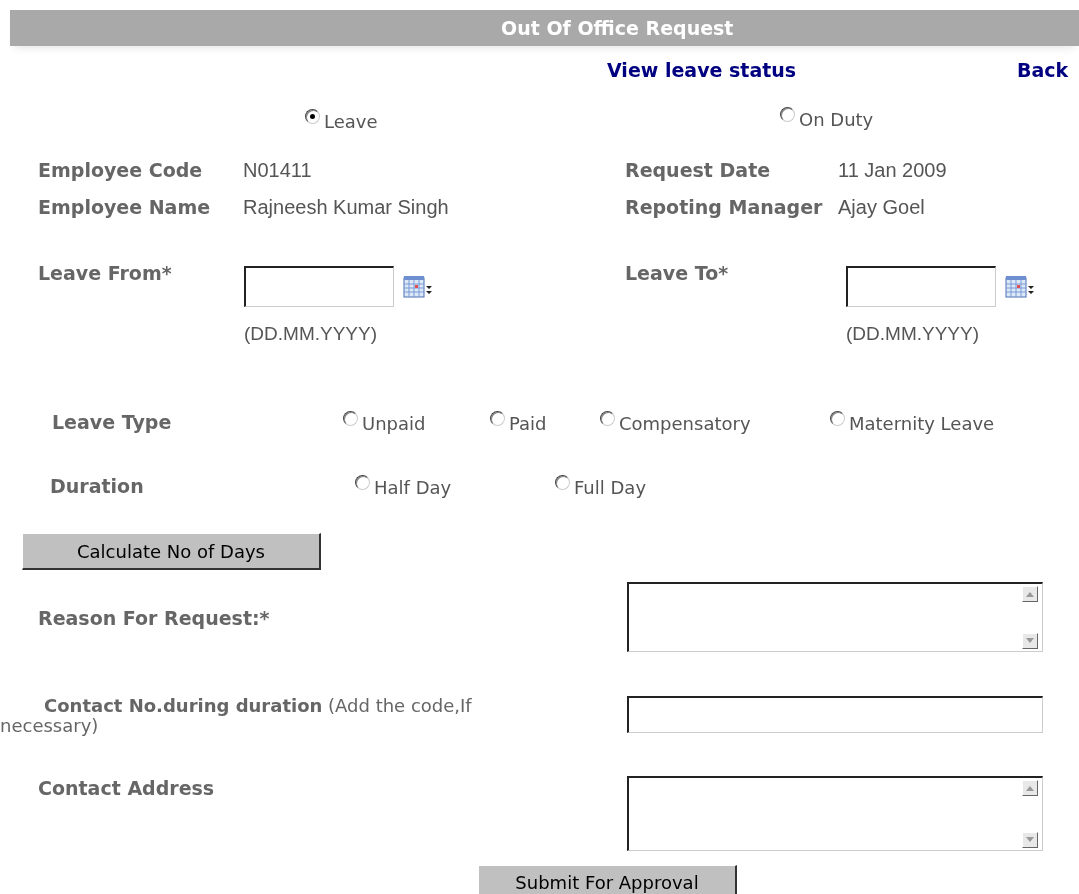 This screenshot has width=1079, height=894. Describe the element at coordinates (836, 119) in the screenshot. I see `radio-label: On Duty` at that location.